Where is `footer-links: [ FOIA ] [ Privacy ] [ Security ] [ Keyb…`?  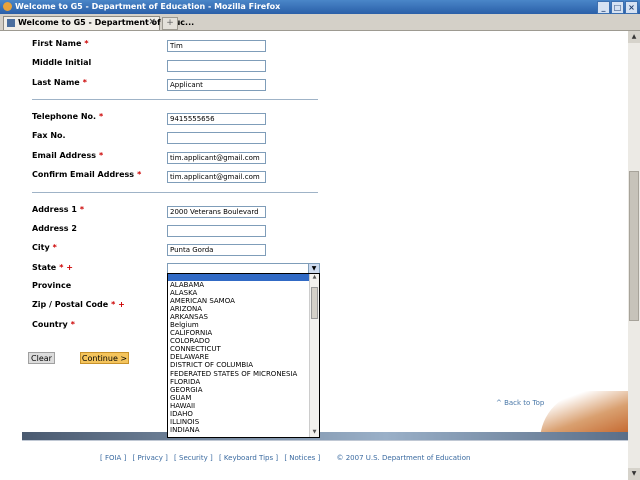 footer-links: [ FOIA ] [ Privacy ] [ Security ] [ Keyb… is located at coordinates (287, 458).